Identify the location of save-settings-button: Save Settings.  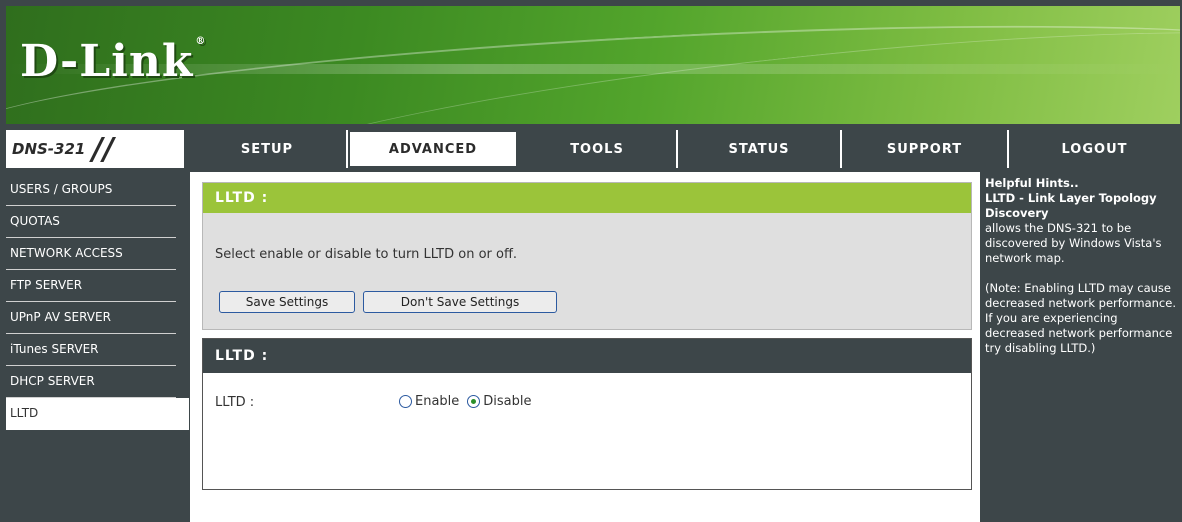
(287, 302).